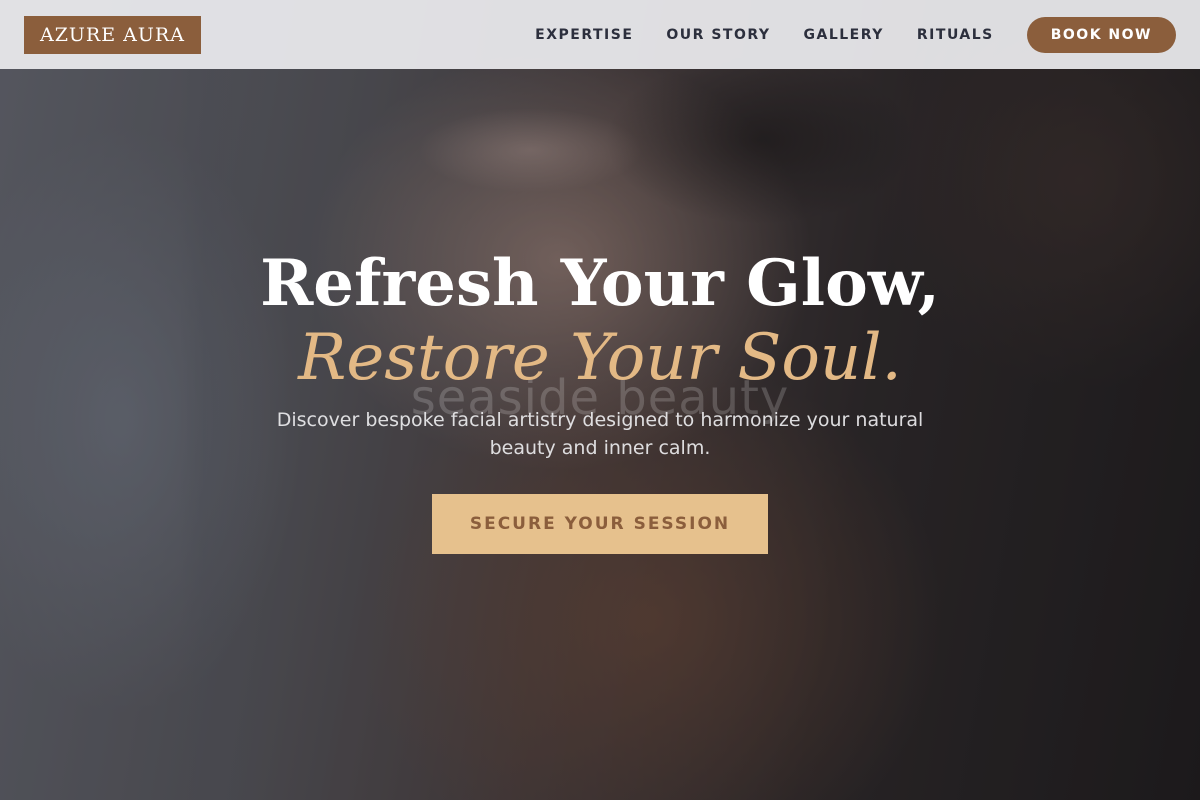 The height and width of the screenshot is (800, 1200). Describe the element at coordinates (600, 524) in the screenshot. I see `secure-session-button: SECURE YOUR SESSION` at that location.